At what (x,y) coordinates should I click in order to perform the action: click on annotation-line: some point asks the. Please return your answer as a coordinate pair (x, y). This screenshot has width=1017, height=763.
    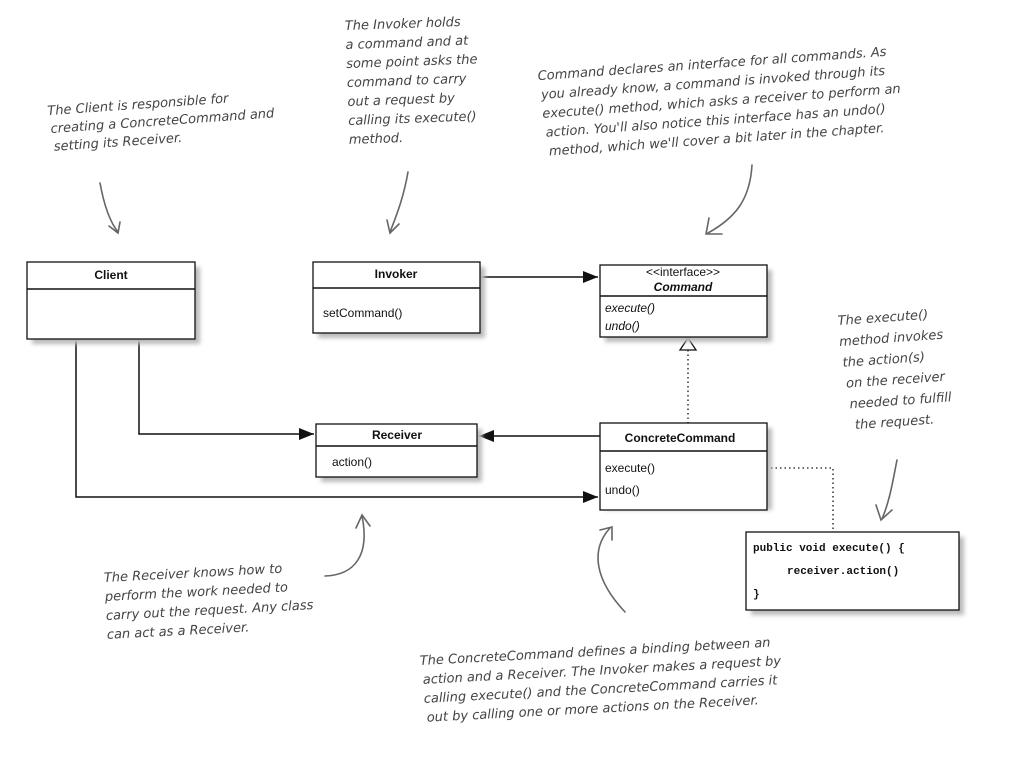
    Looking at the image, I should click on (412, 62).